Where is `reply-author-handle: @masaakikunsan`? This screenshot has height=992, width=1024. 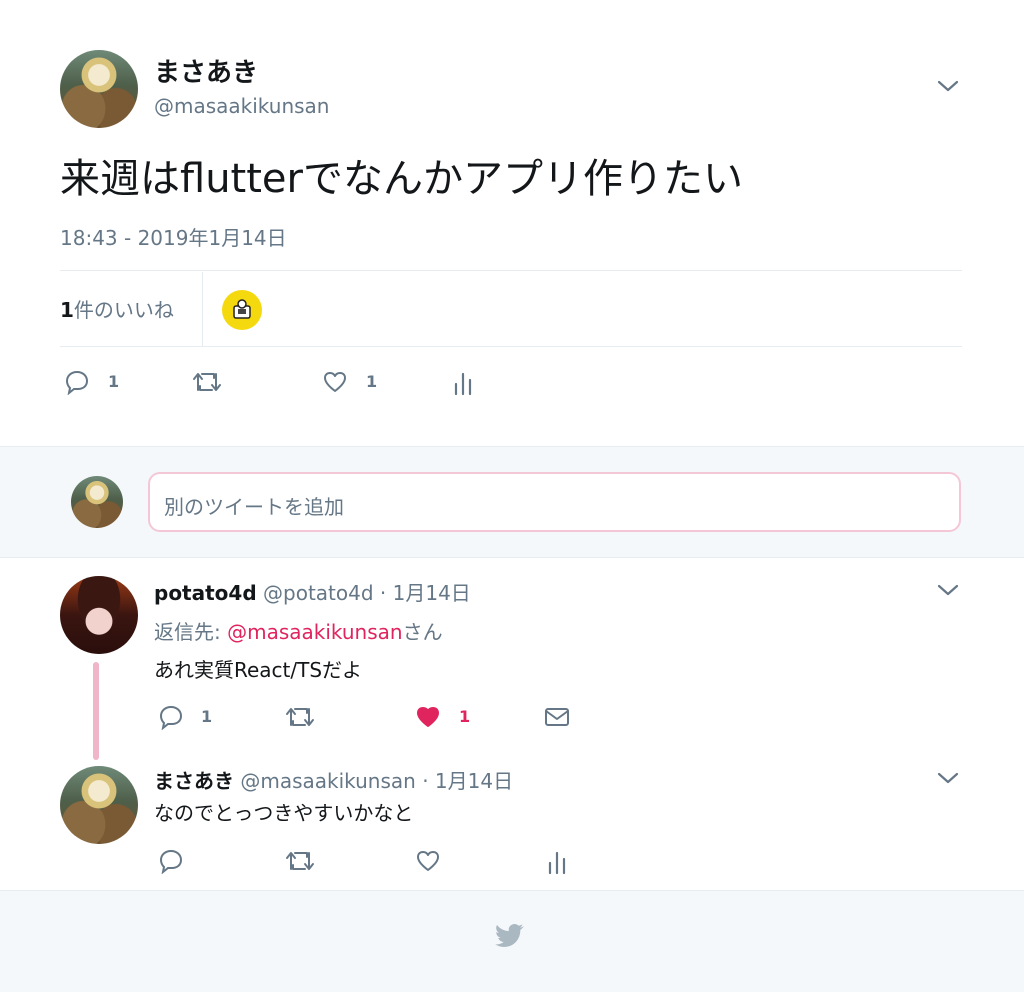 reply-author-handle: @masaakikunsan is located at coordinates (327, 781).